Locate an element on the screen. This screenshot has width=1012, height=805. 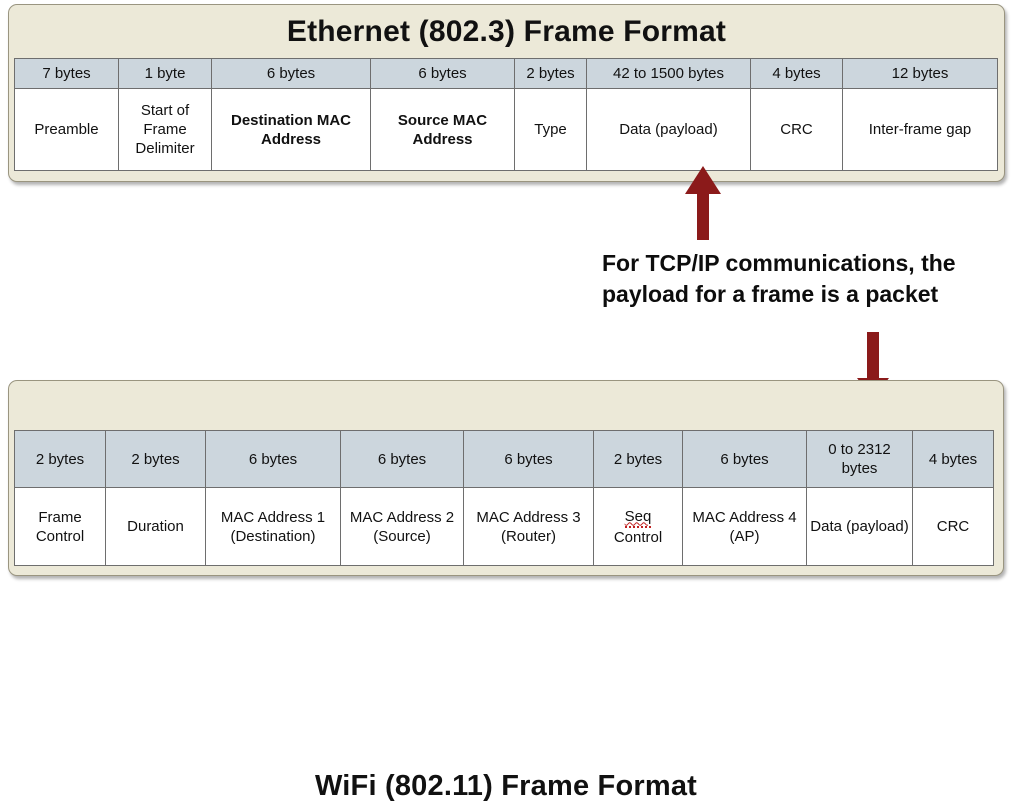
ethernet-field-cell: Inter-frame gap is located at coordinates (920, 129).